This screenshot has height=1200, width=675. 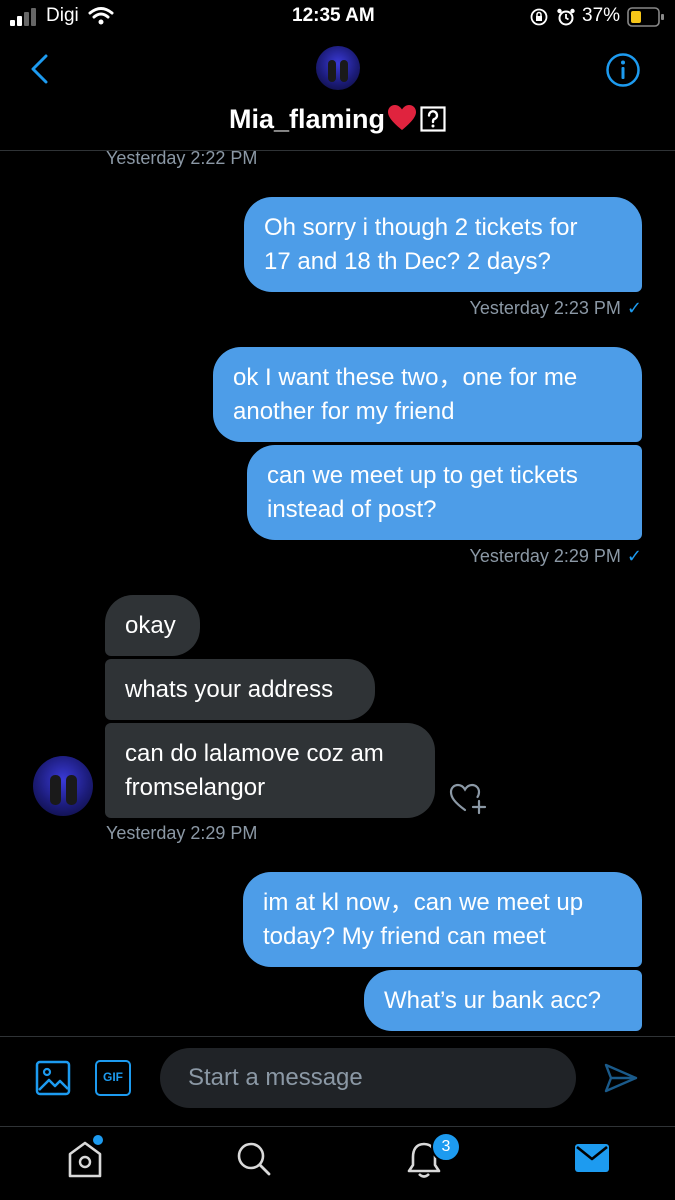 I want to click on message-timestamp: Yesterday 2:22 PM, so click(x=182, y=158).